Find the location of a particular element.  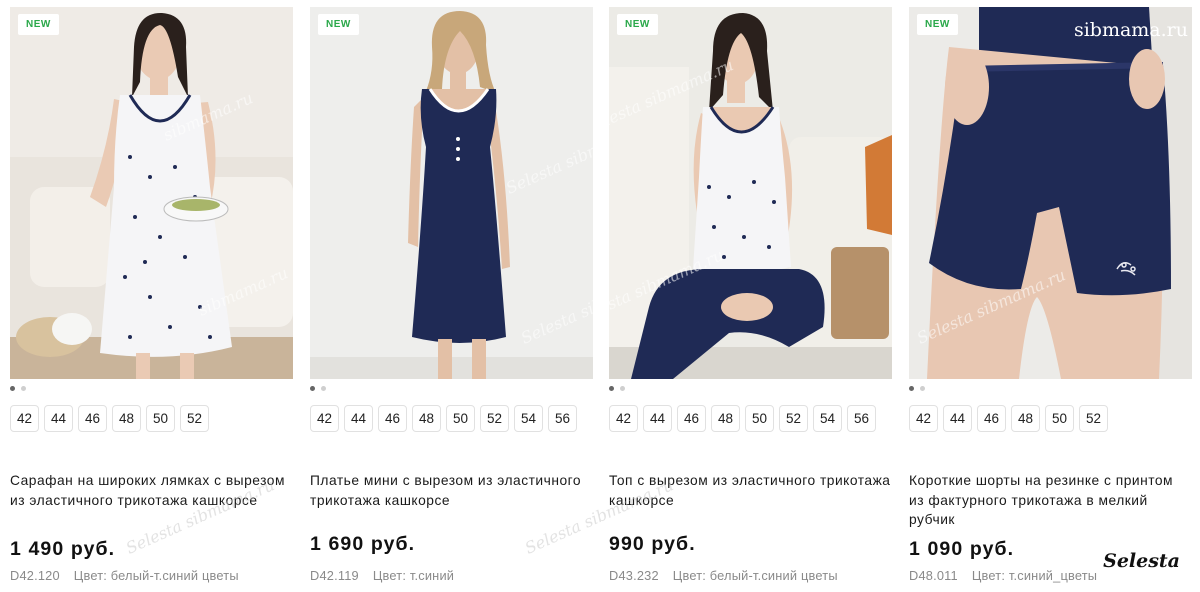

product-article: D42.119 is located at coordinates (334, 575).